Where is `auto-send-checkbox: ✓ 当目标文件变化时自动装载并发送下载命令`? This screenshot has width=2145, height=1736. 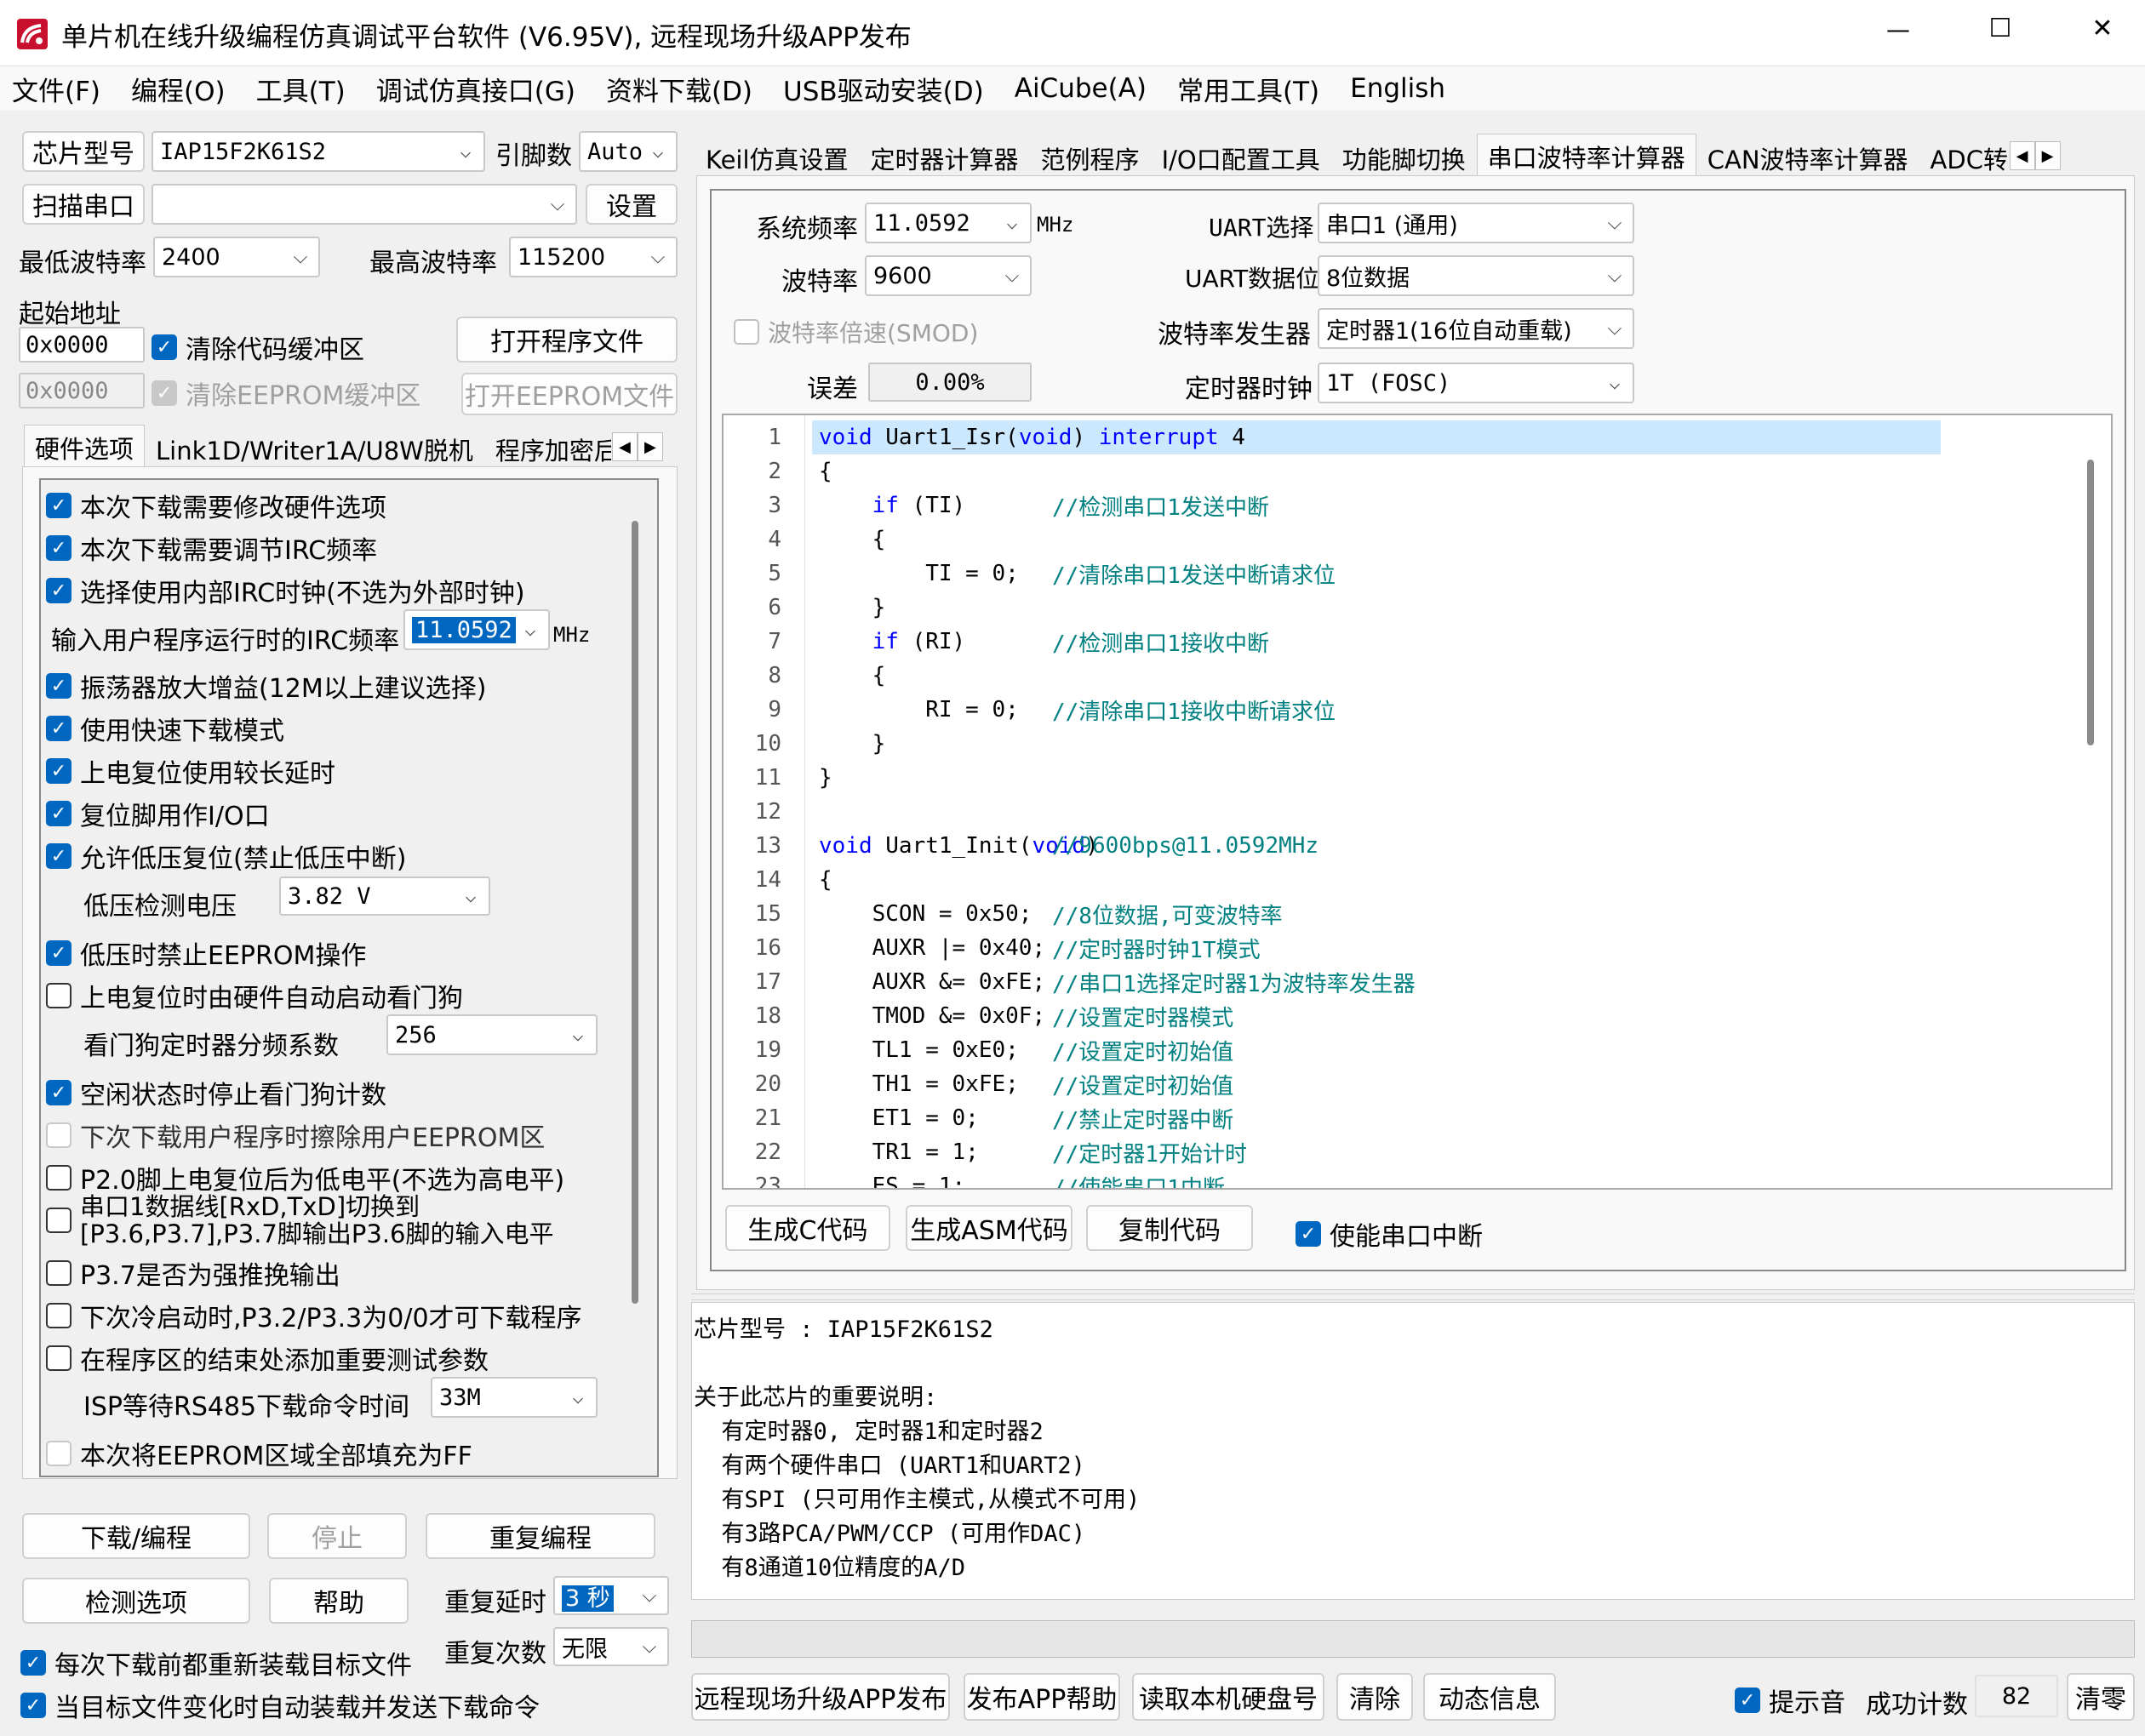
auto-send-checkbox: ✓ 当目标文件变化时自动装载并发送下载命令 is located at coordinates (280, 1705).